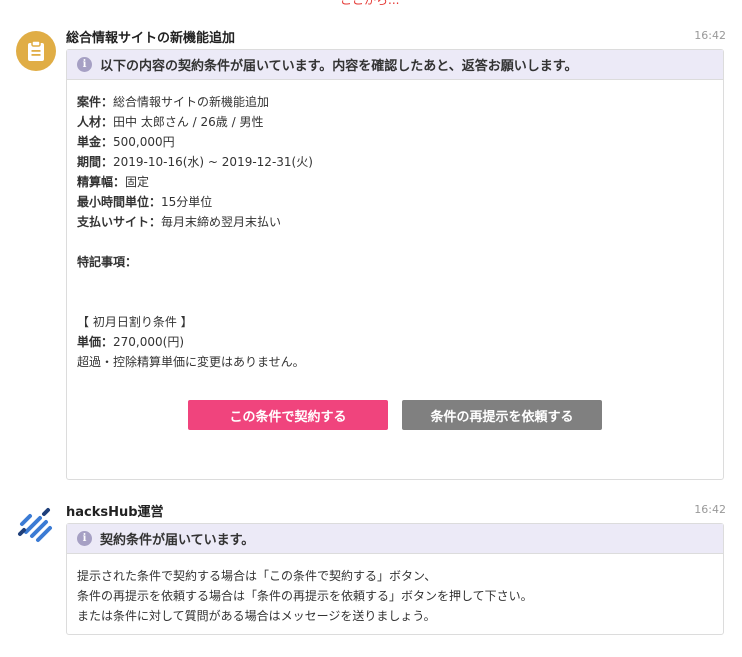 The height and width of the screenshot is (657, 742). I want to click on detail-person: 人材：田中 太郎さん / 26歳 / 男性, so click(170, 122).